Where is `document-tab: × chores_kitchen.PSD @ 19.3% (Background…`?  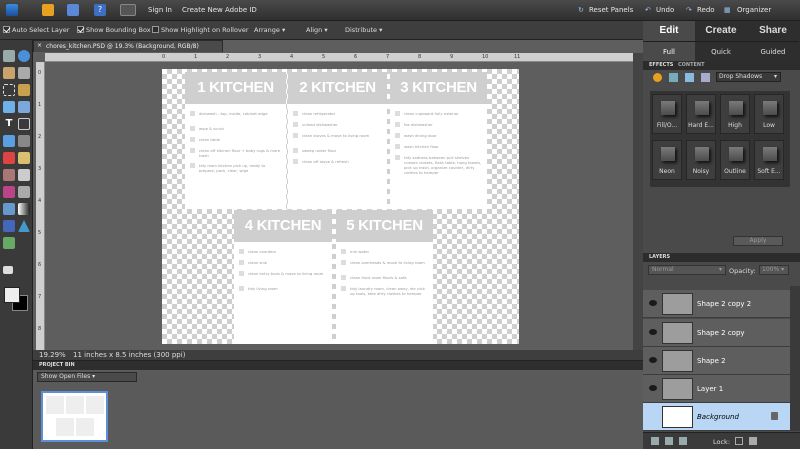 document-tab: × chores_kitchen.PSD @ 19.3% (Background… is located at coordinates (128, 46).